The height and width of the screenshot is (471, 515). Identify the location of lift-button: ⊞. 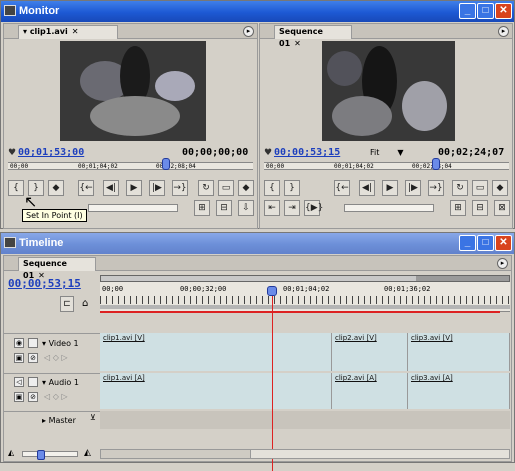
(458, 208).